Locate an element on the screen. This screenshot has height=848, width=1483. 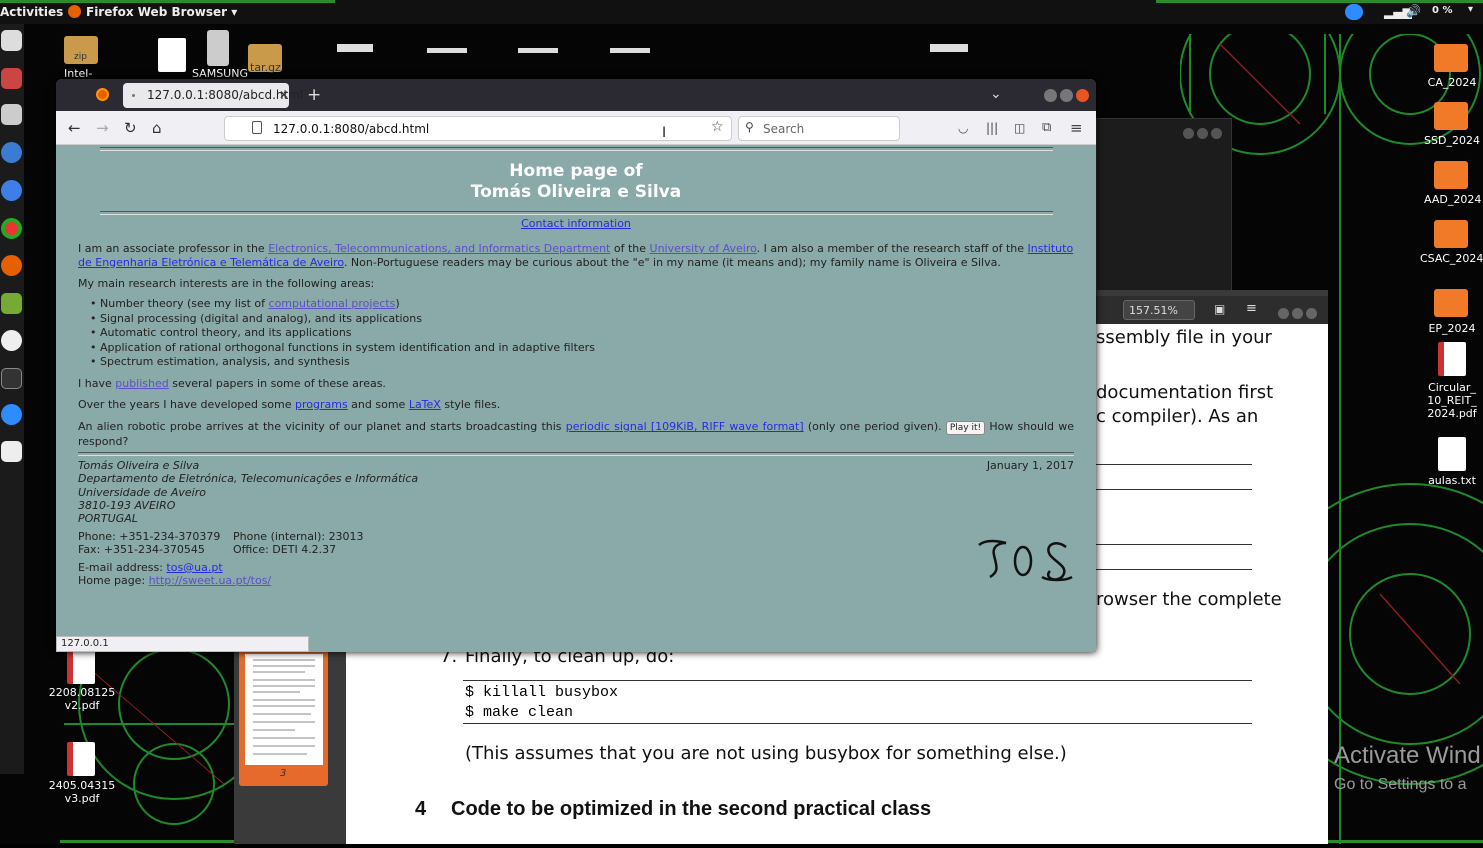
reload-icon: ↻ is located at coordinates (130, 128).